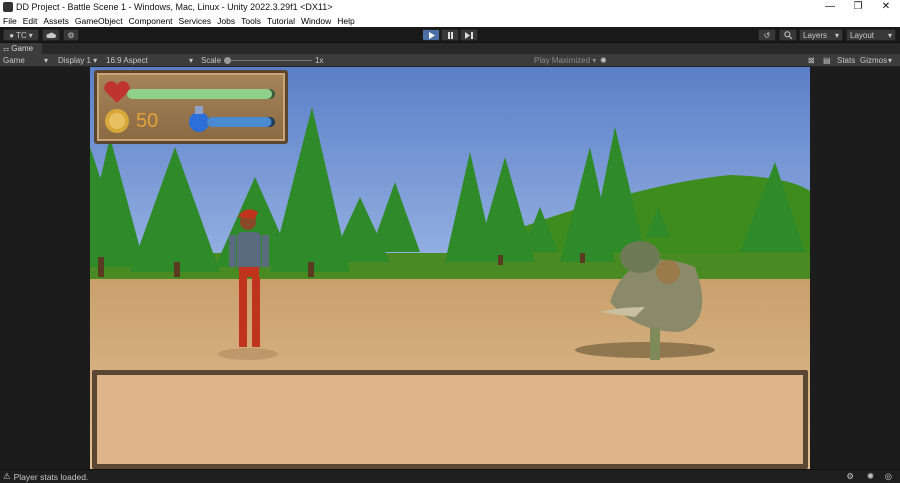 The width and height of the screenshot is (900, 483). I want to click on display-label: Display 1, so click(74, 60).